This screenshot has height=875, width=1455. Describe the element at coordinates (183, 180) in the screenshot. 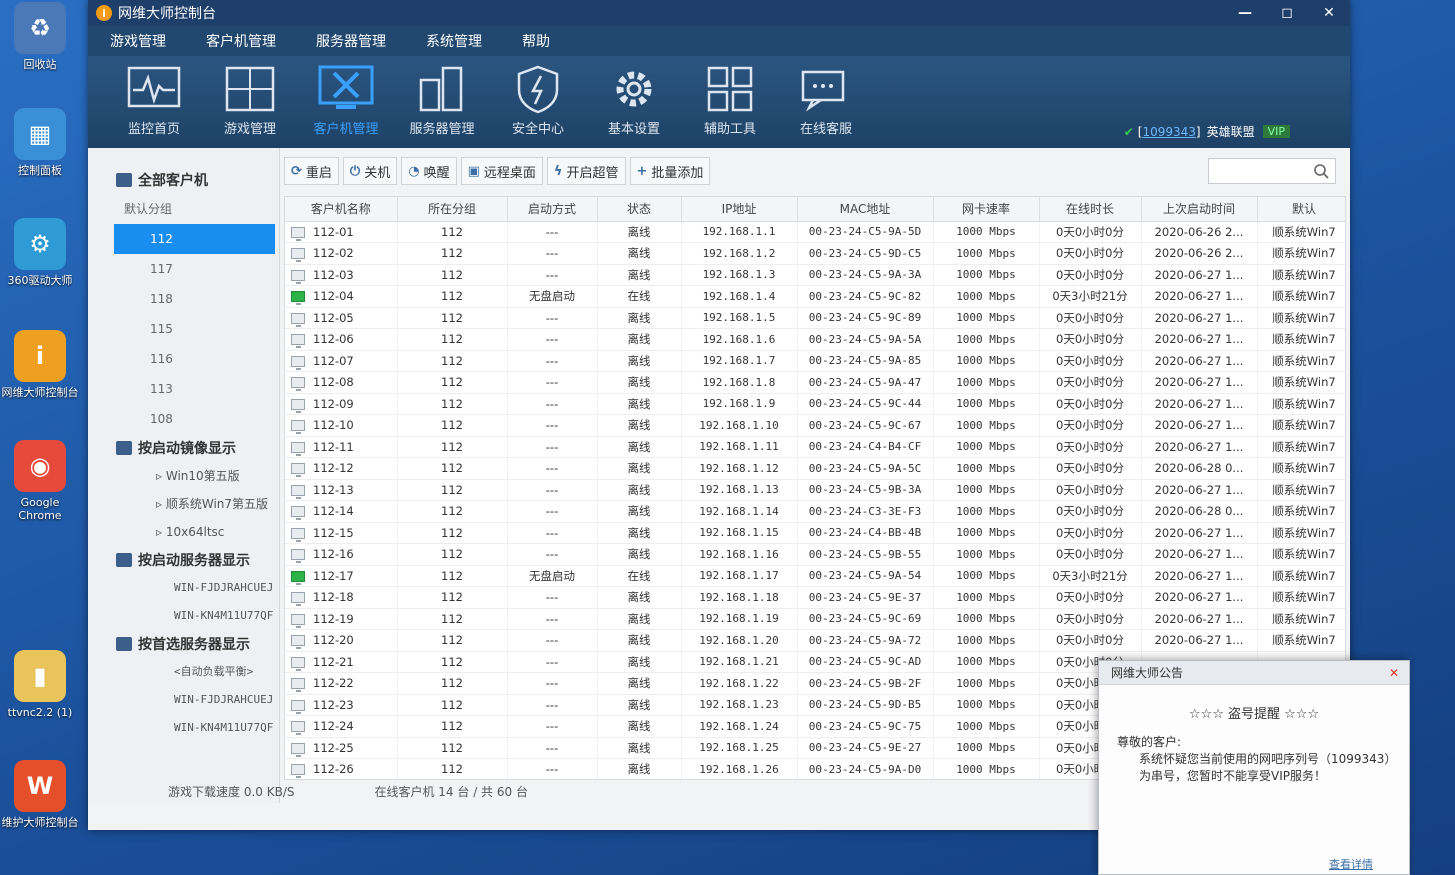

I see `all-clients-node: 全部客户机` at that location.